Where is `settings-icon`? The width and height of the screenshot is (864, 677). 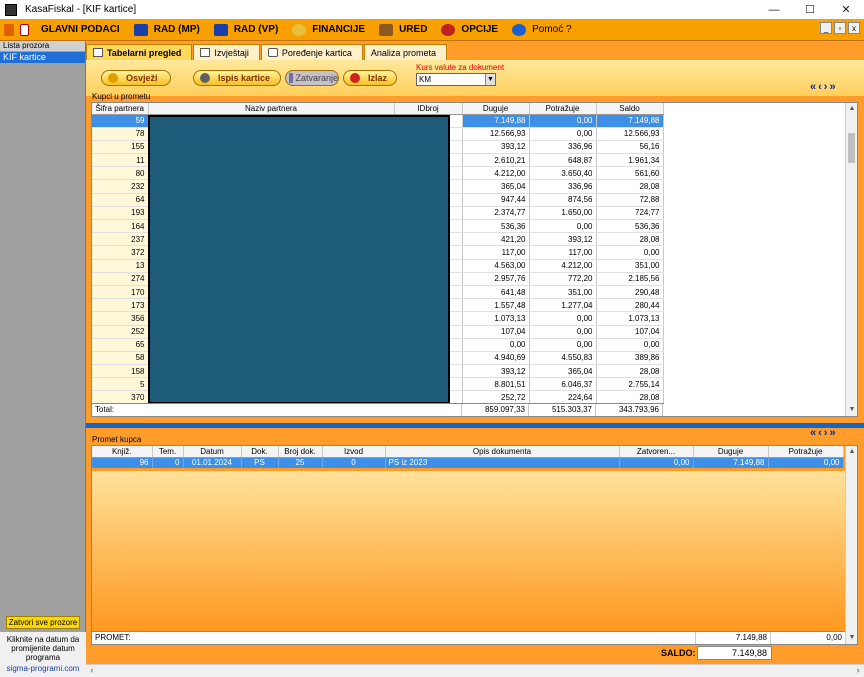 settings-icon is located at coordinates (448, 29).